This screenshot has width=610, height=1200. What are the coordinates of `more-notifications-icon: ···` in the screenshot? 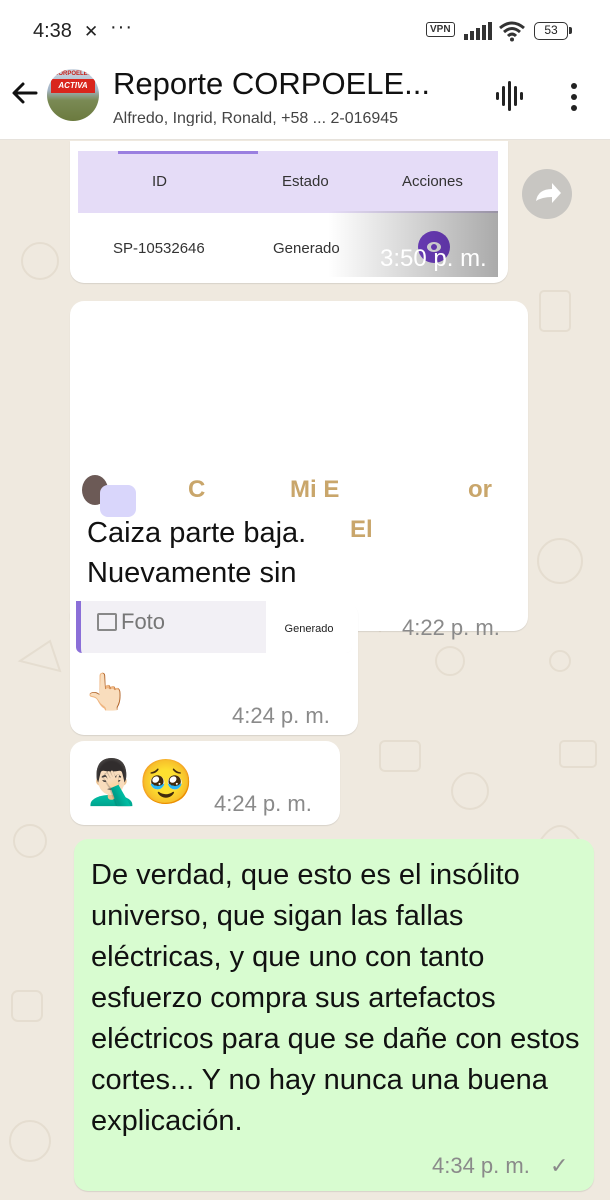 It's located at (121, 27).